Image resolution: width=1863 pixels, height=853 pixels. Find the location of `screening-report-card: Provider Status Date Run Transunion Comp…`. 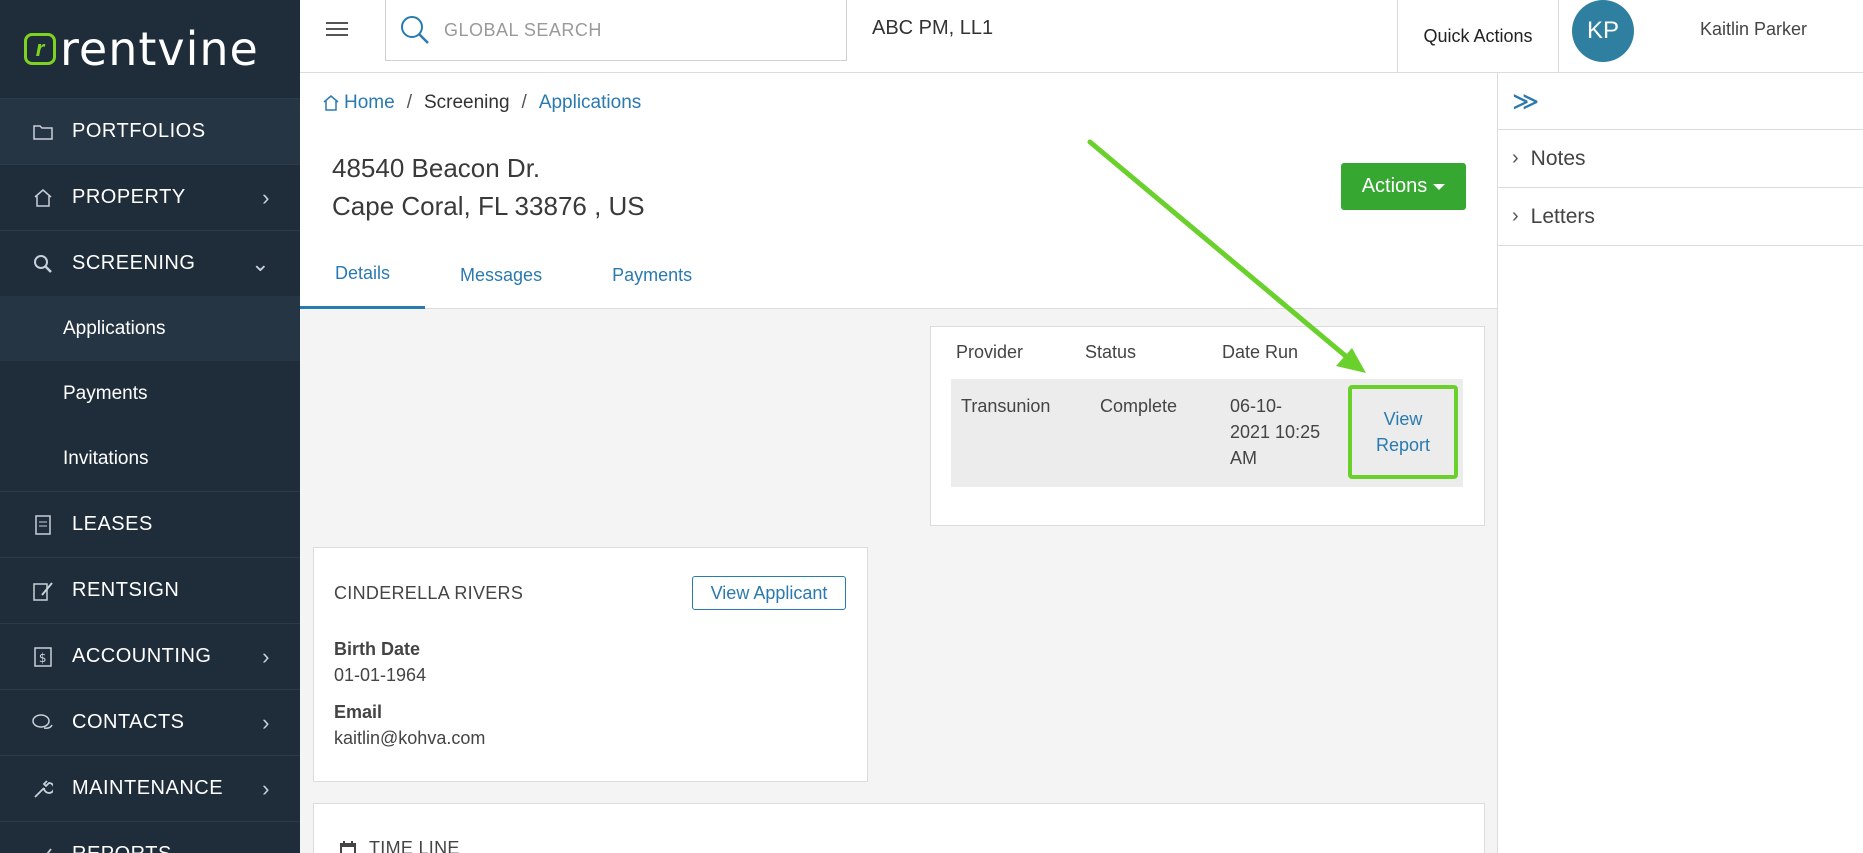

screening-report-card: Provider Status Date Run Transunion Comp… is located at coordinates (1207, 426).